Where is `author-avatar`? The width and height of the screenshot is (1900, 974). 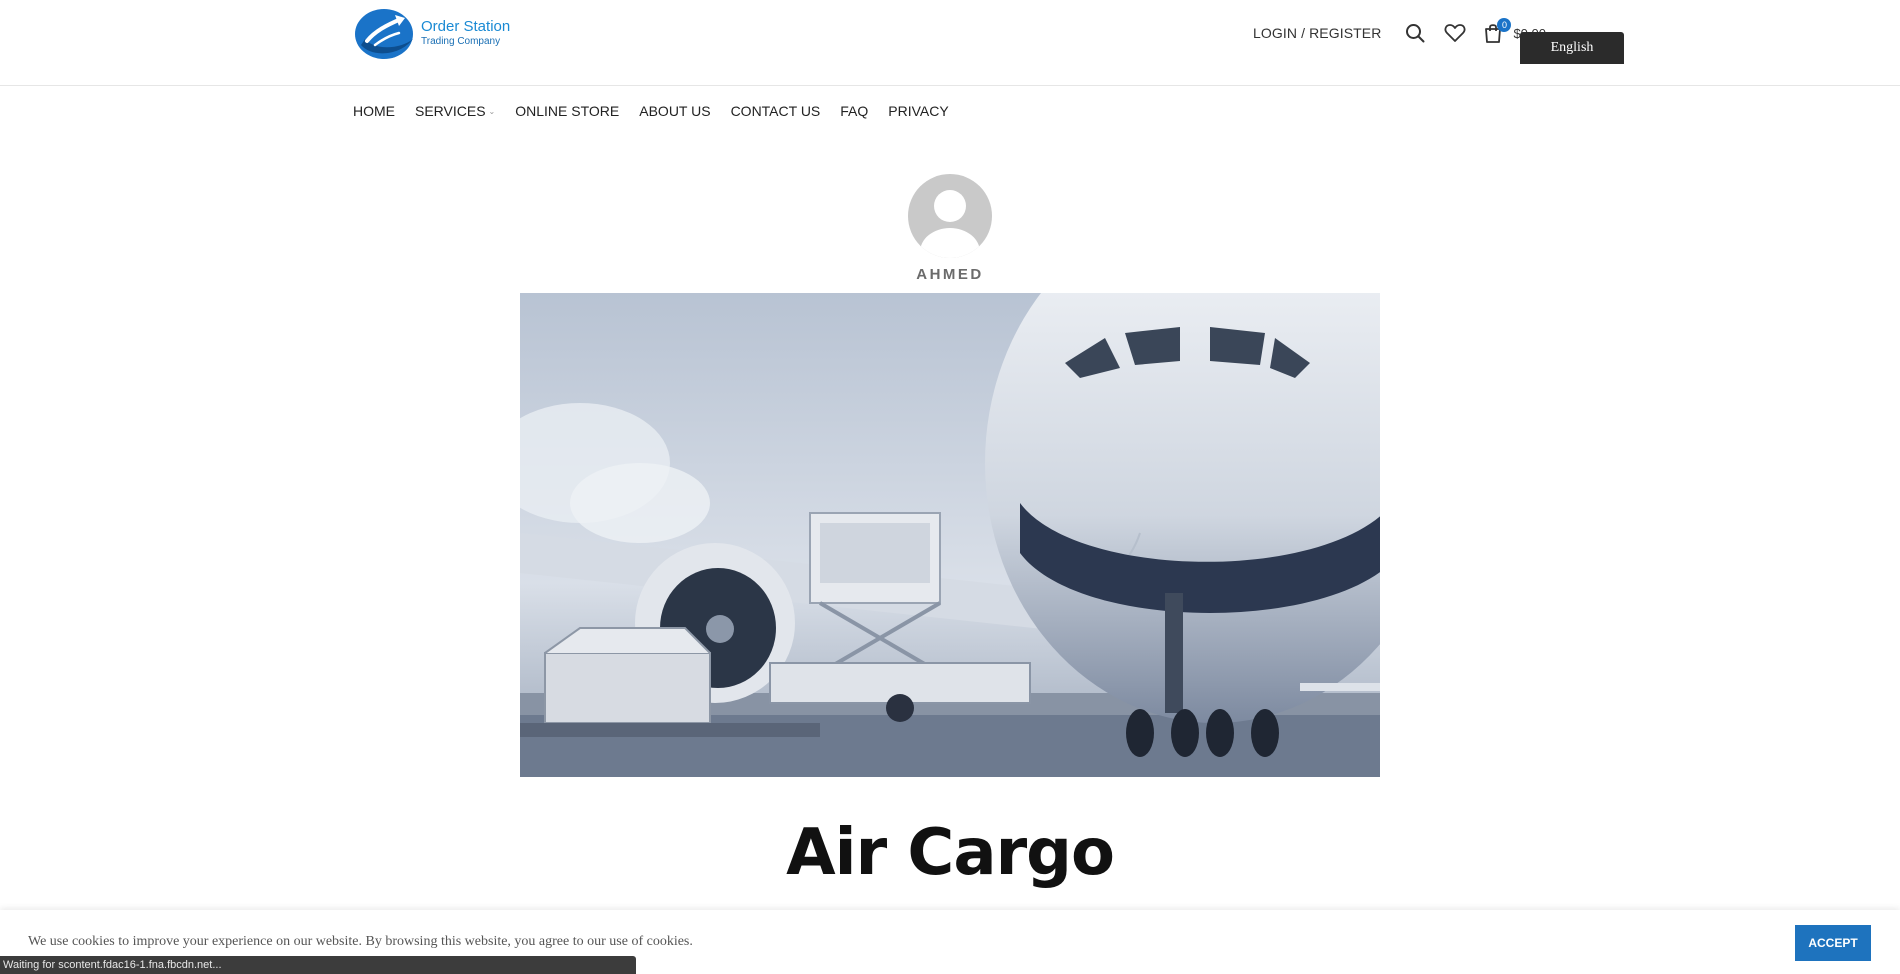
author-avatar is located at coordinates (950, 216).